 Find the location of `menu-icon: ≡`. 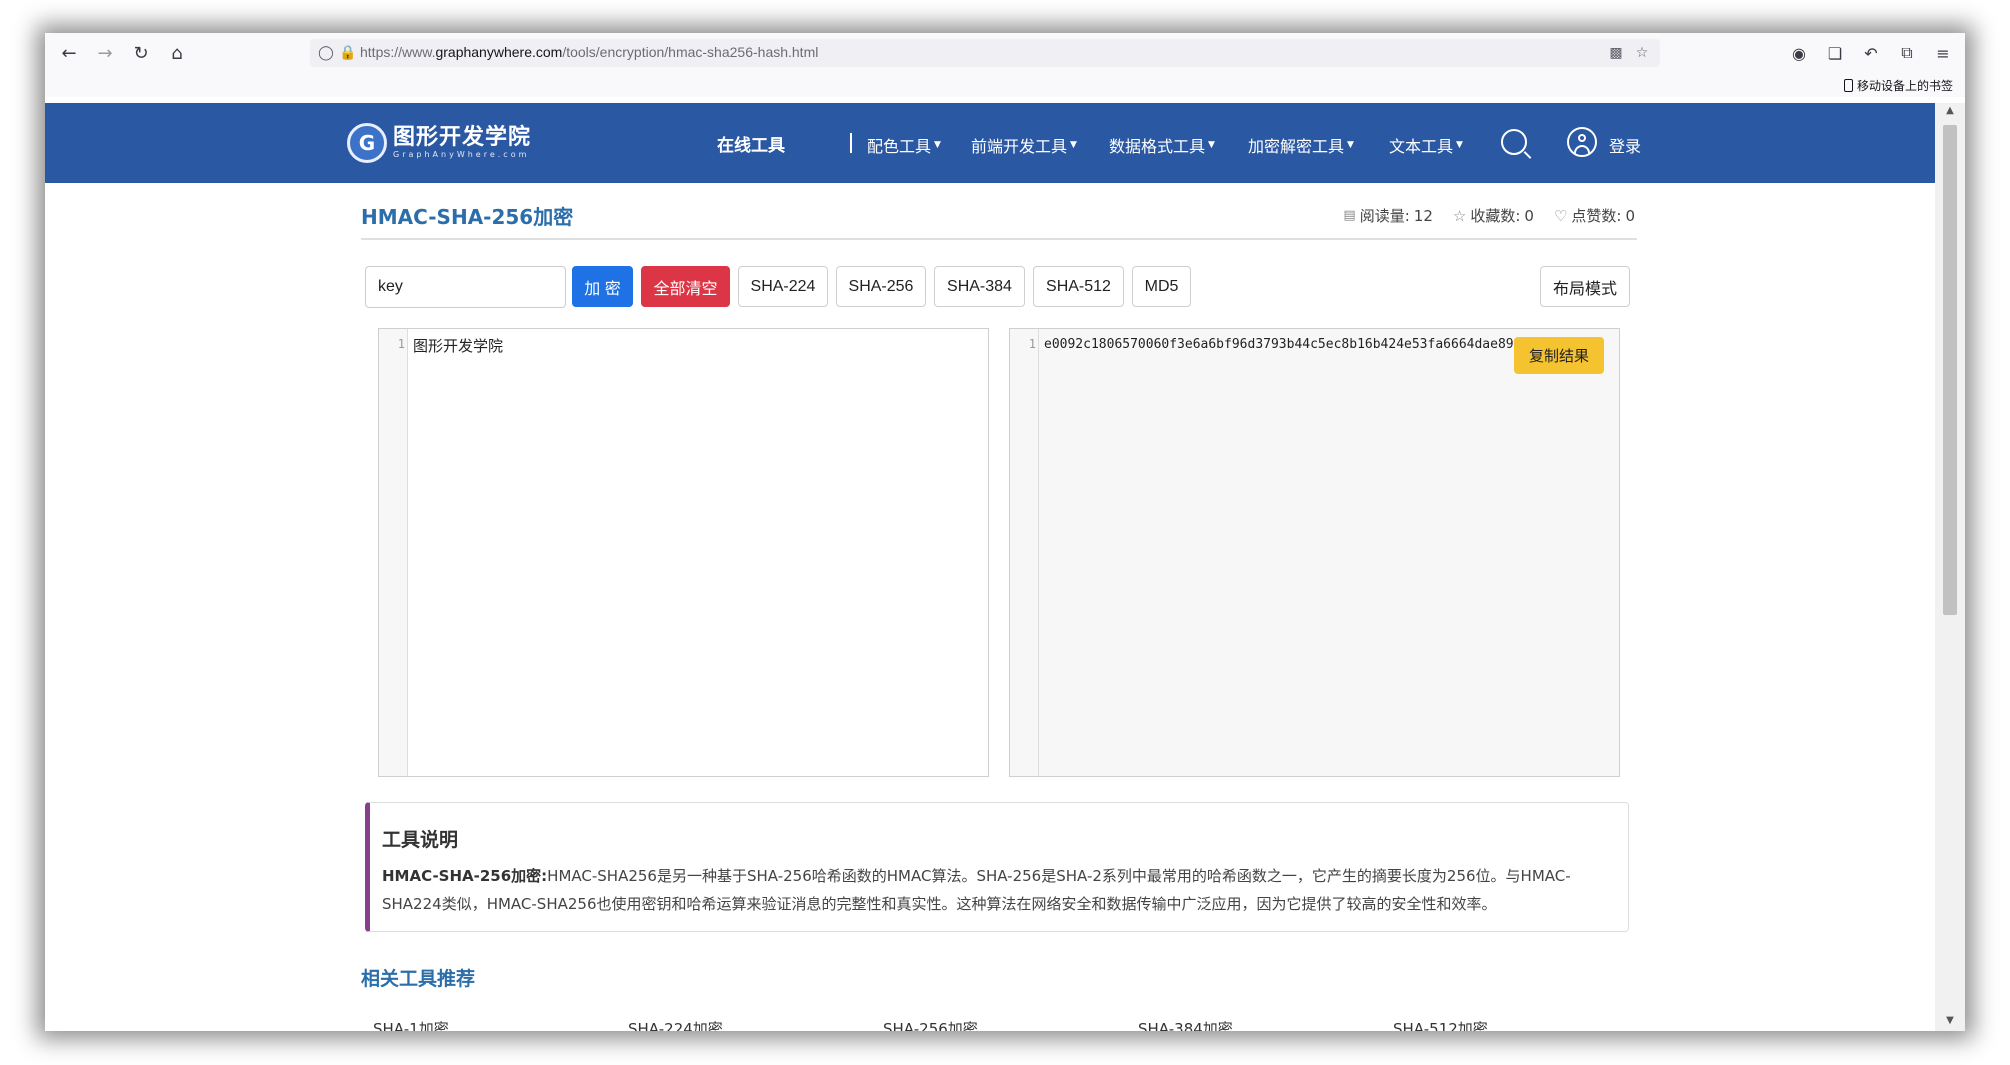

menu-icon: ≡ is located at coordinates (1943, 53).